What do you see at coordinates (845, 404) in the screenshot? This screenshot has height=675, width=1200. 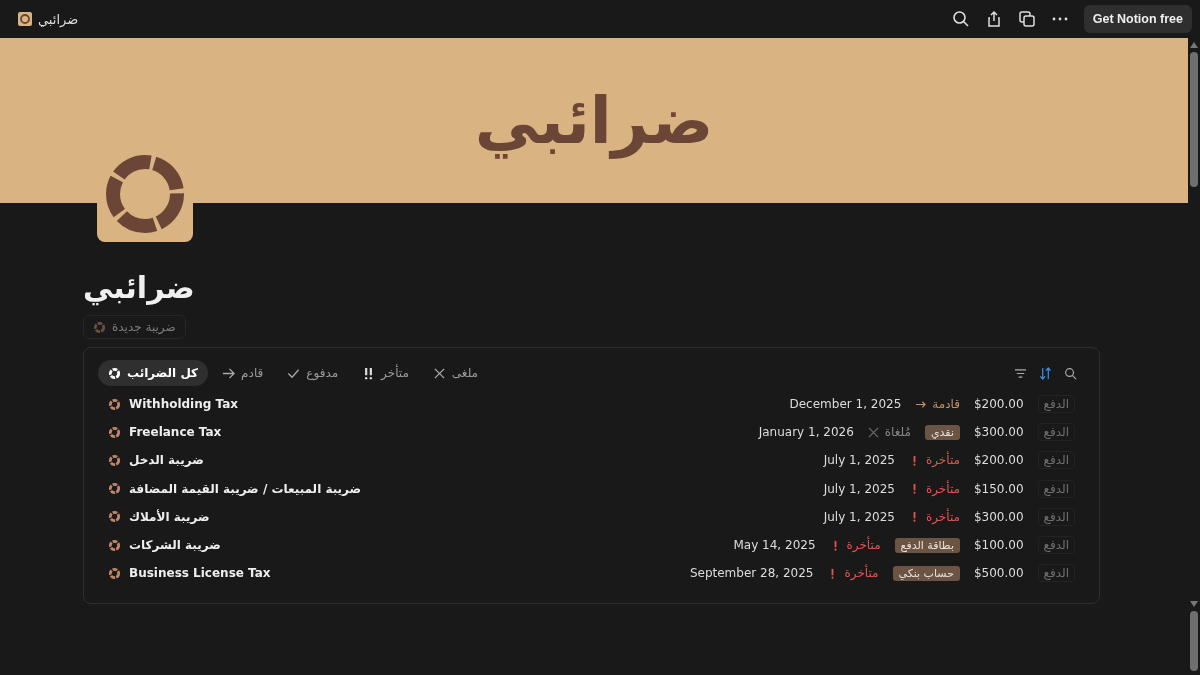 I see `due-date: December 1, 2025` at bounding box center [845, 404].